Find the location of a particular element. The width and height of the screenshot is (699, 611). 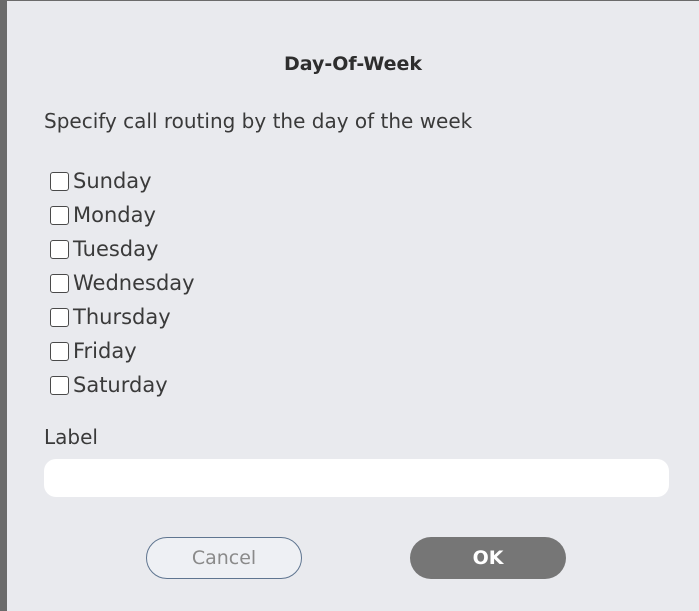

monday-checkbox is located at coordinates (59, 215).